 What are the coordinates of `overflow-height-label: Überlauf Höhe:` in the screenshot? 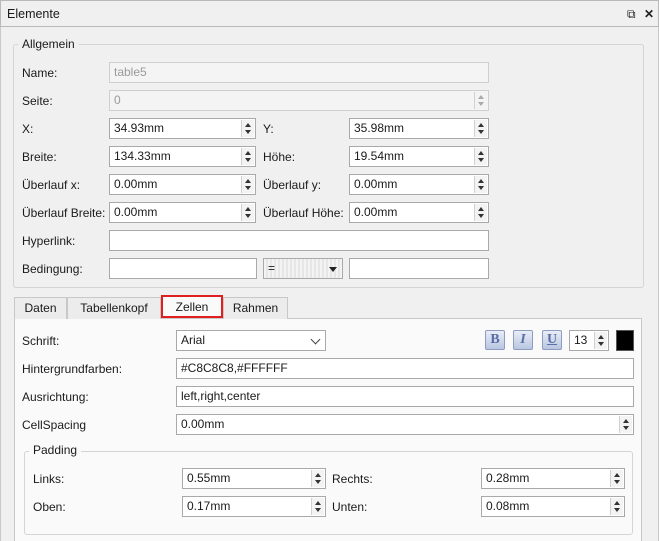 It's located at (303, 213).